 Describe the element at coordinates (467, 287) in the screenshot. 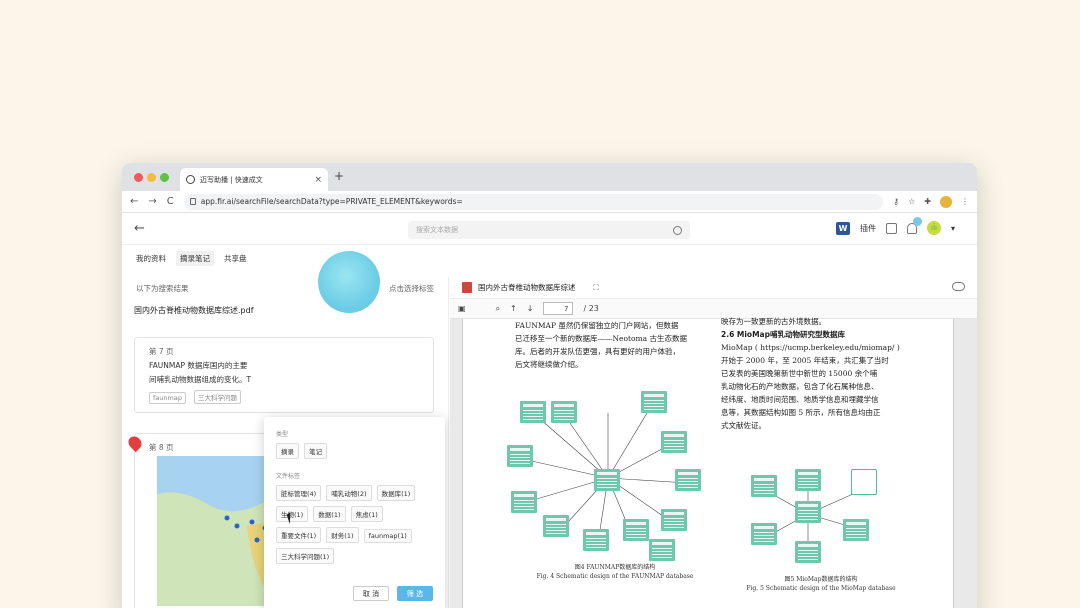

I see `pdf-file-icon` at that location.